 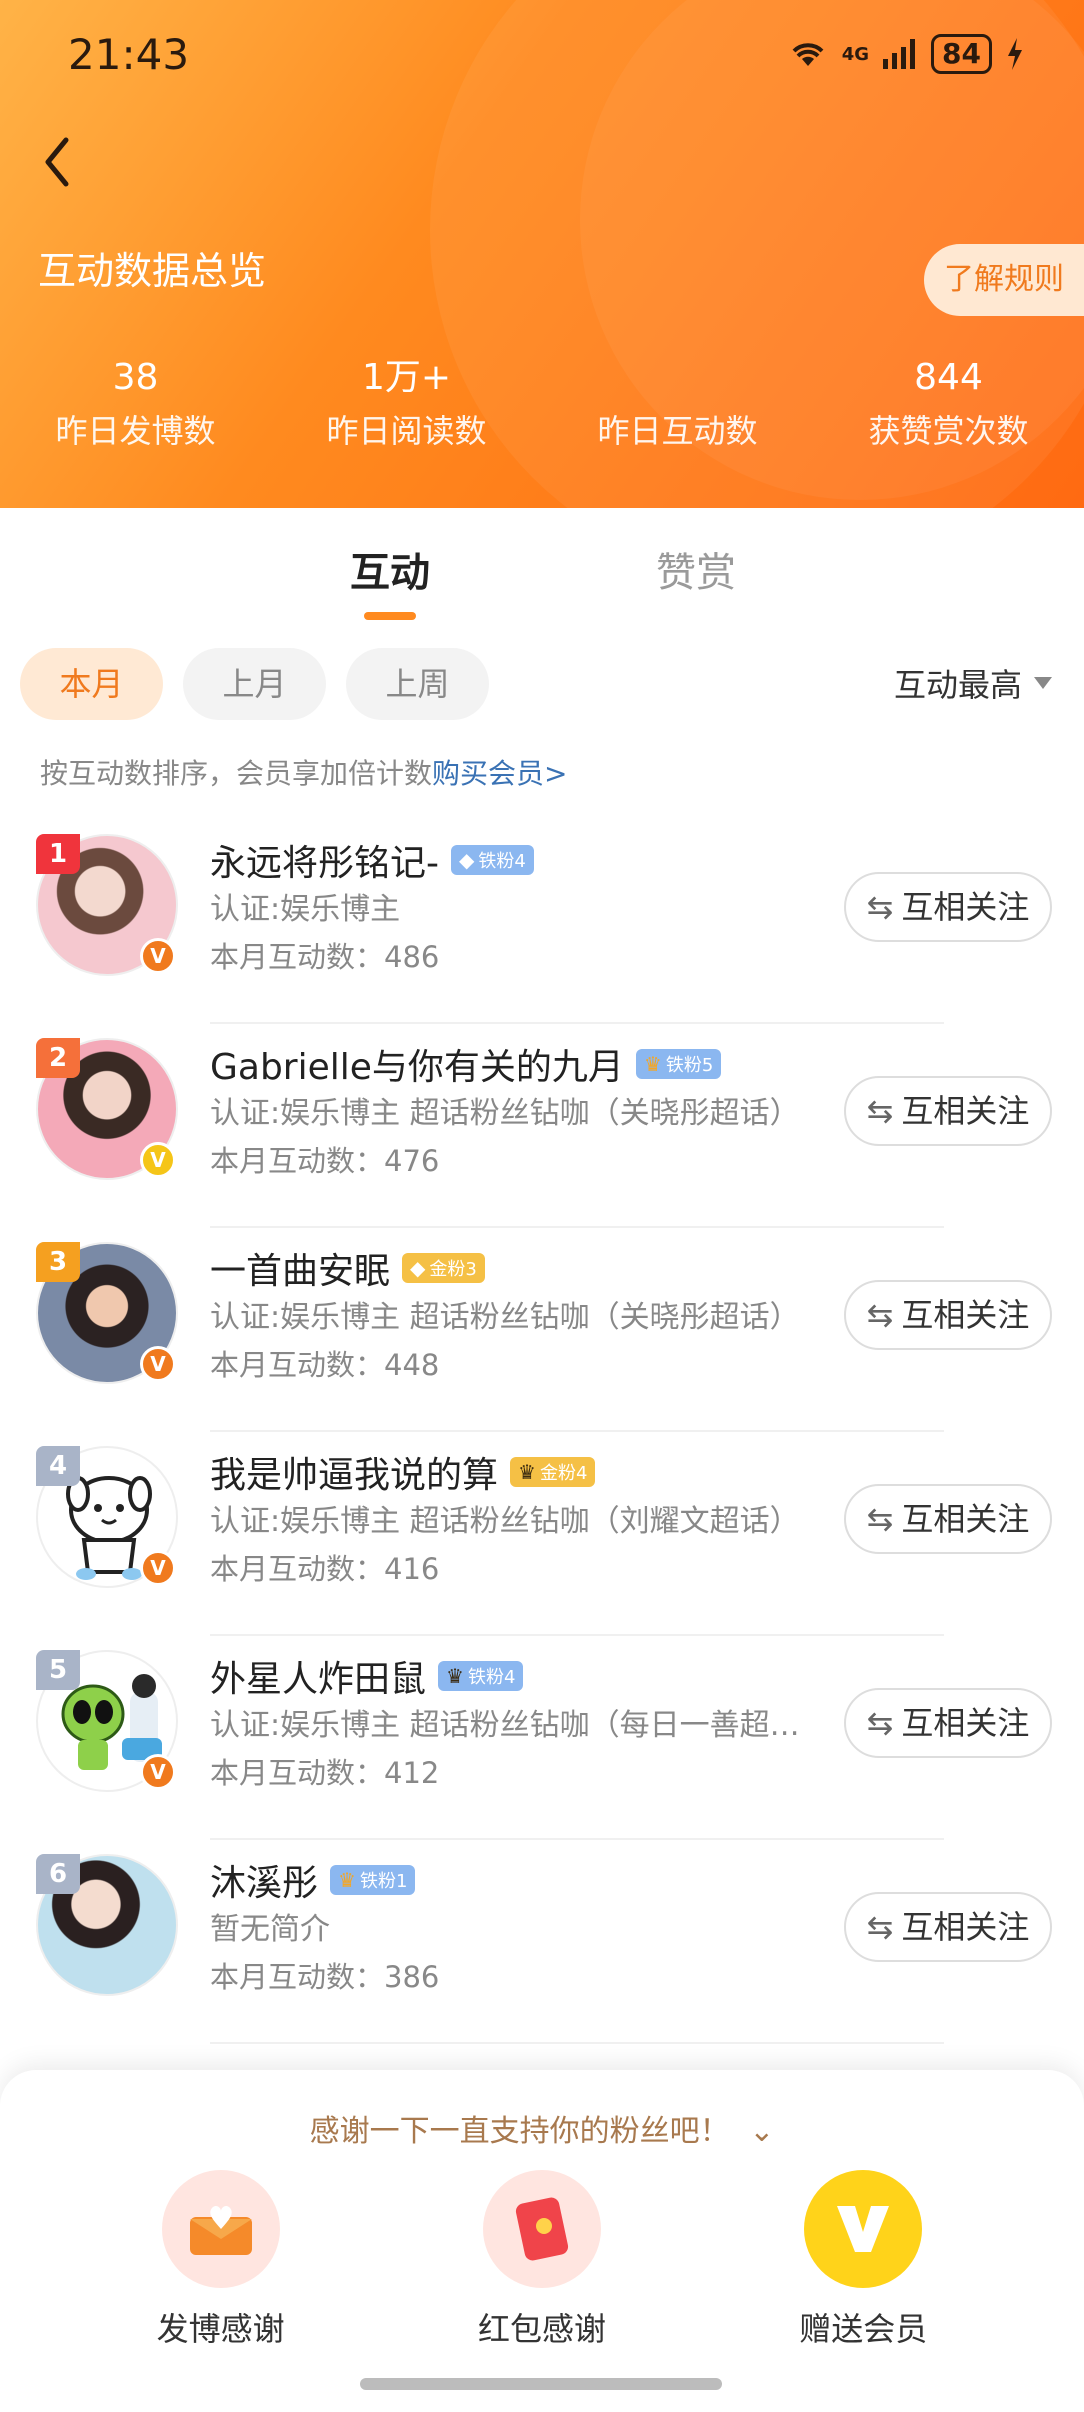 What do you see at coordinates (677, 431) in the screenshot?
I see `stat-label: 昨日互动数` at bounding box center [677, 431].